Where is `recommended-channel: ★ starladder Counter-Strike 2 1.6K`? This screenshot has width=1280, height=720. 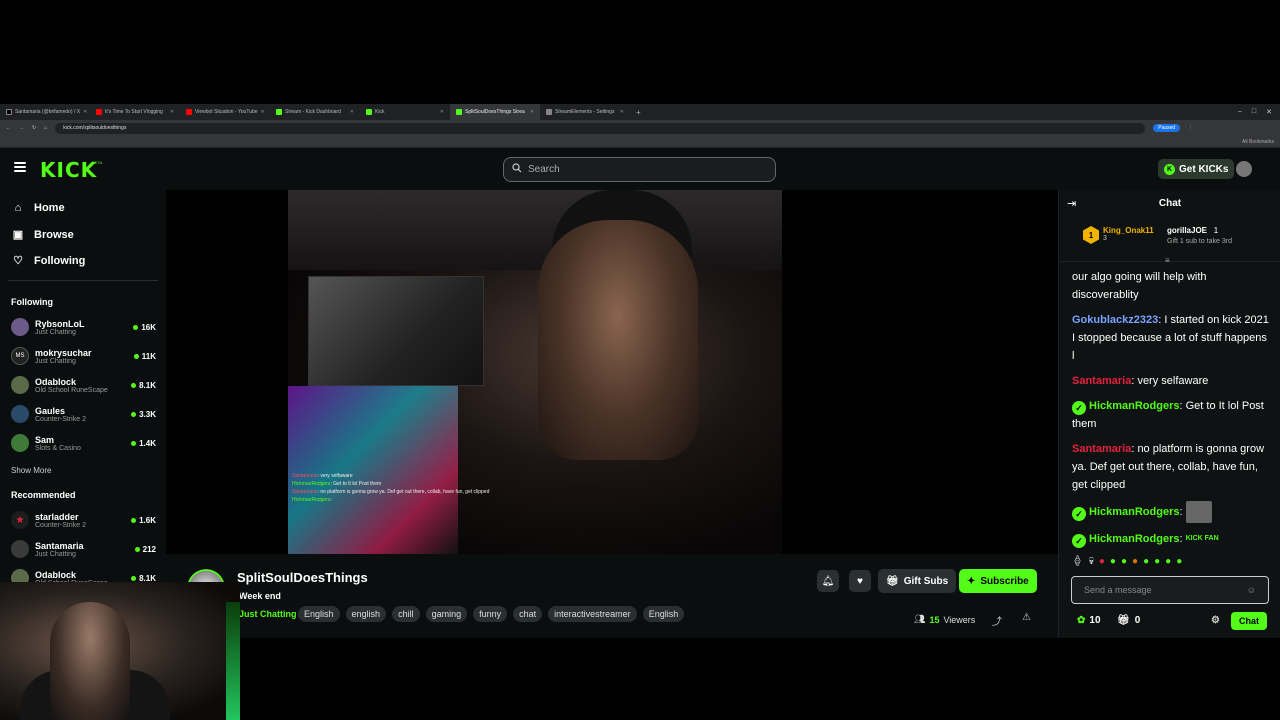
recommended-channel: ★ starladder Counter-Strike 2 1.6K is located at coordinates (83, 520).